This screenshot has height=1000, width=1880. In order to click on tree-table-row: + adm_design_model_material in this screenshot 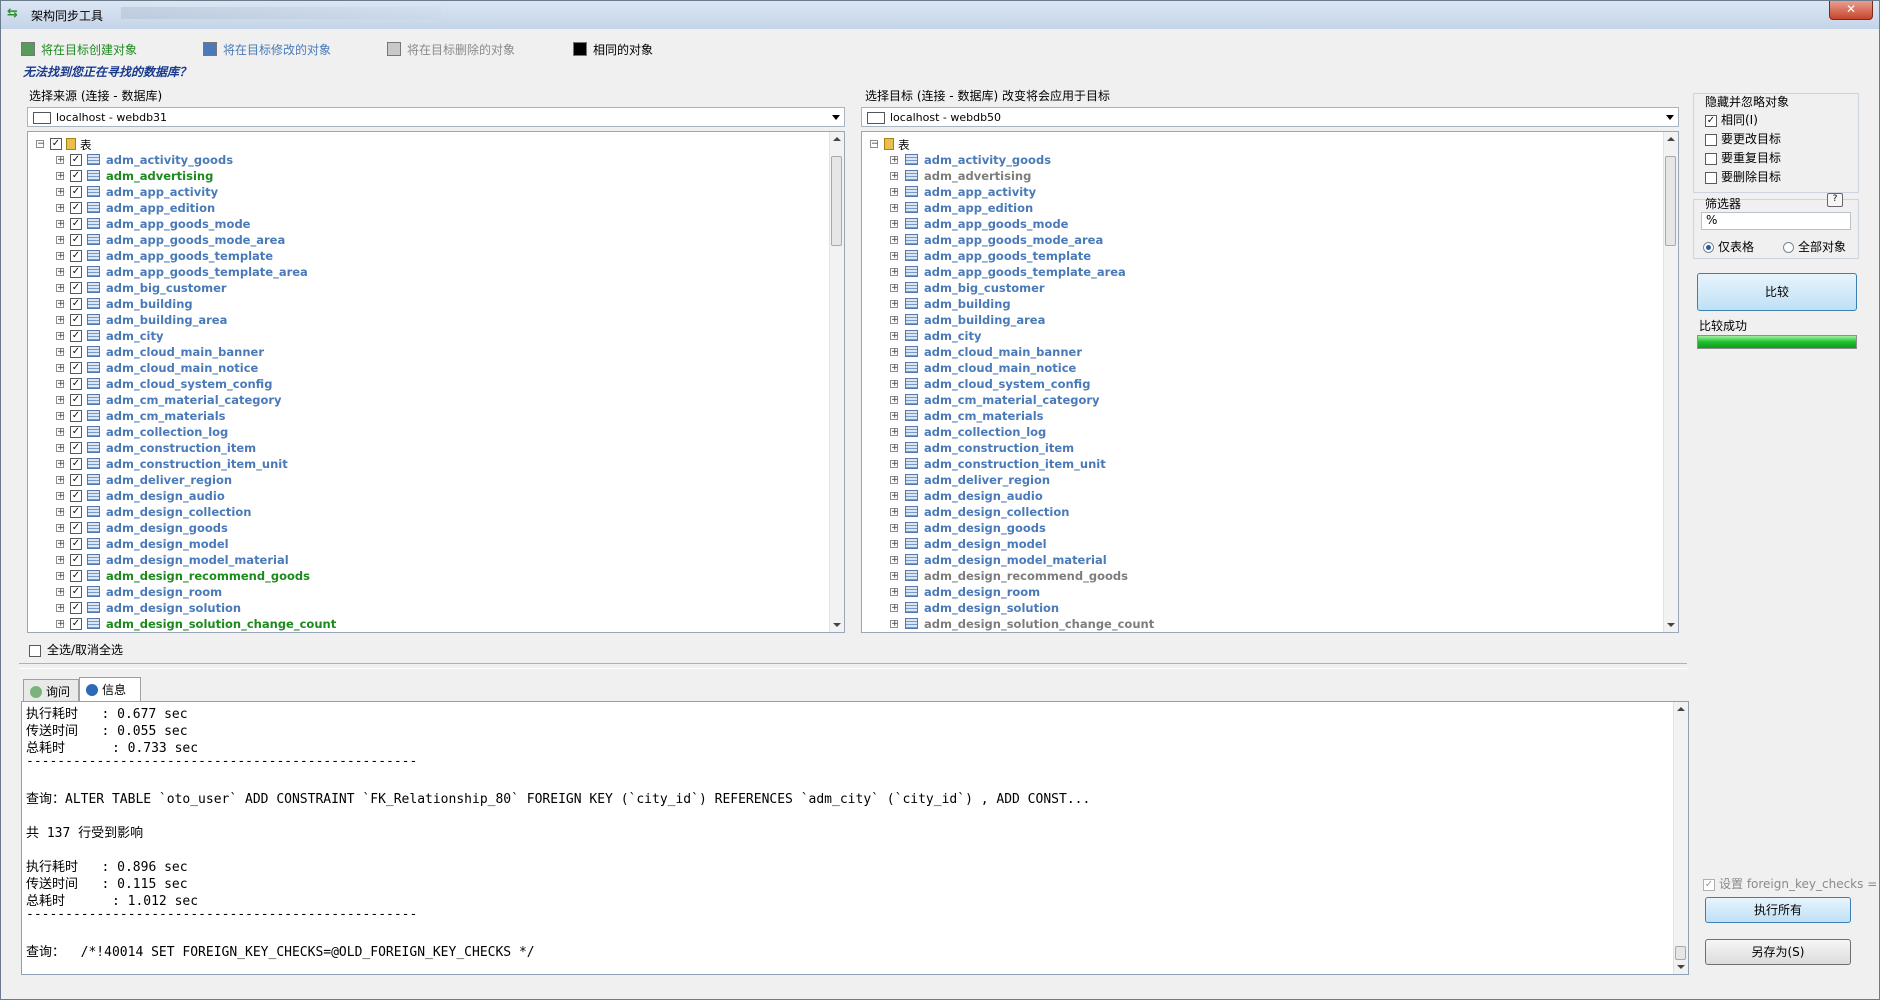, I will do `click(1263, 560)`.